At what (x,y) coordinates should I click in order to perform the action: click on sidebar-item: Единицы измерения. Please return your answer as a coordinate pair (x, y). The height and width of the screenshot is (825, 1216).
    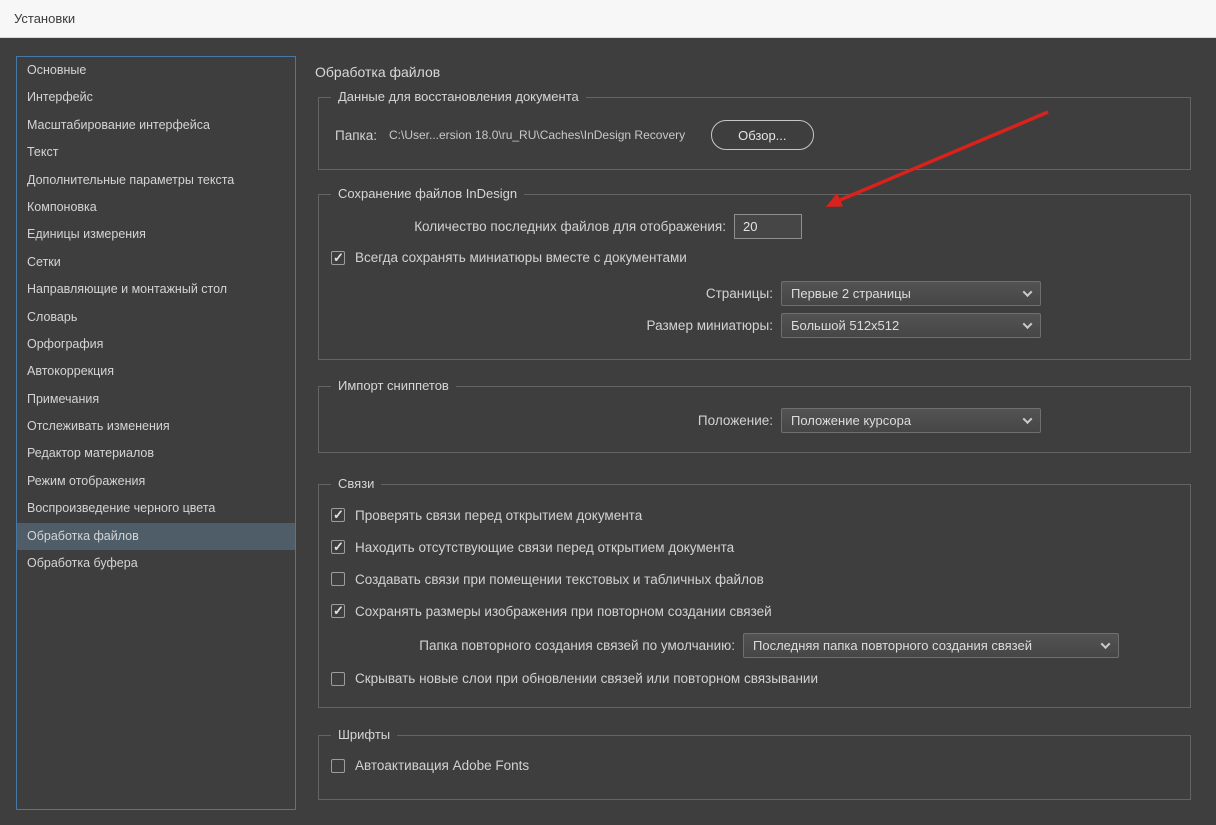
    Looking at the image, I should click on (156, 234).